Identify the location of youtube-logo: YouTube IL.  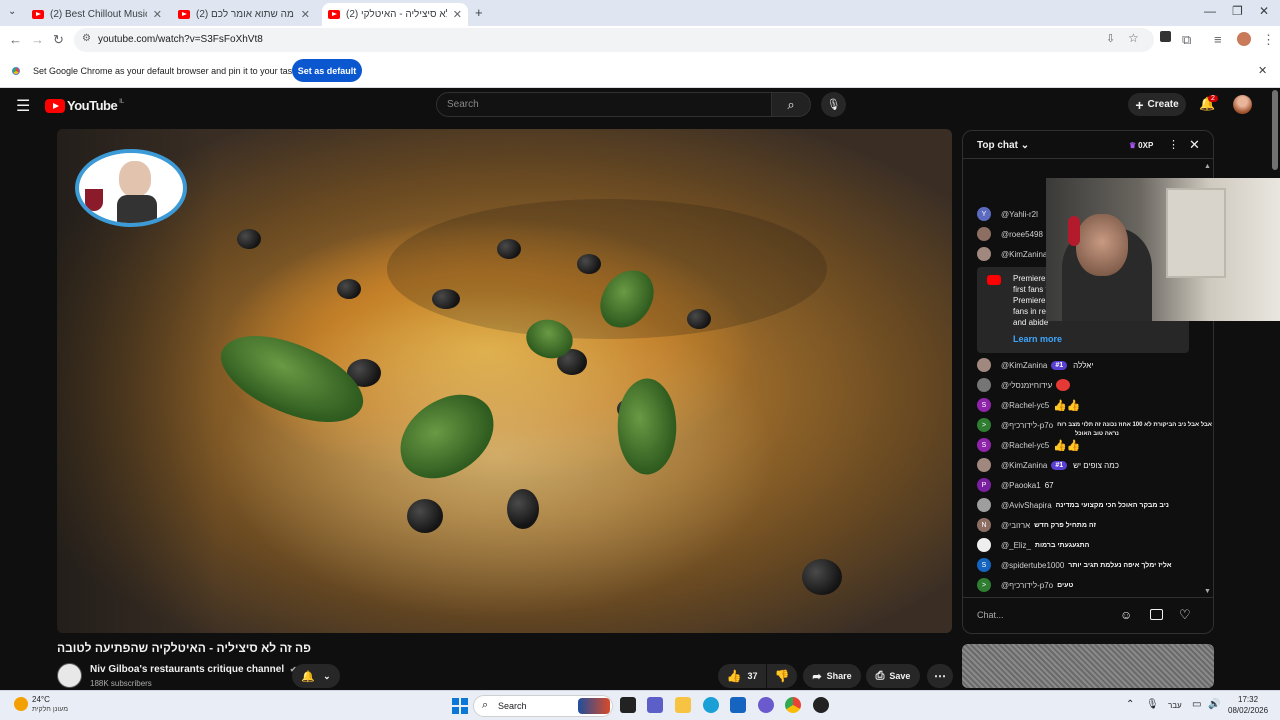
(84, 105).